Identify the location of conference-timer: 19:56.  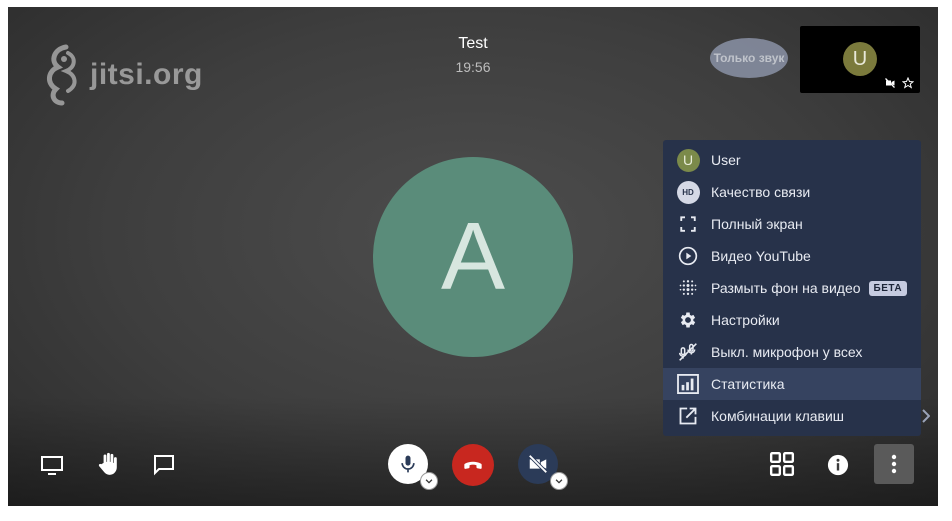
(473, 67).